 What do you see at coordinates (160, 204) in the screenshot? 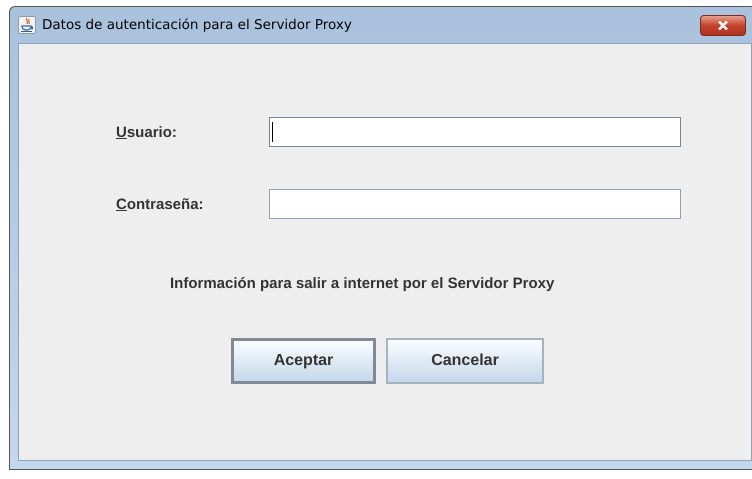
I see `field-label: Contraseña:` at bounding box center [160, 204].